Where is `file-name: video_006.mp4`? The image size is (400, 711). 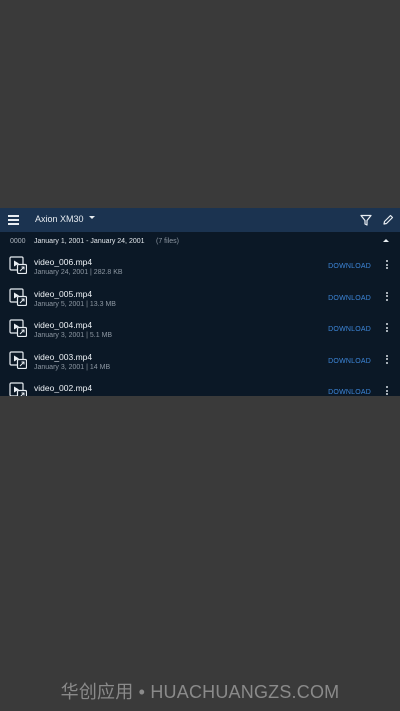
file-name: video_006.mp4 is located at coordinates (63, 262).